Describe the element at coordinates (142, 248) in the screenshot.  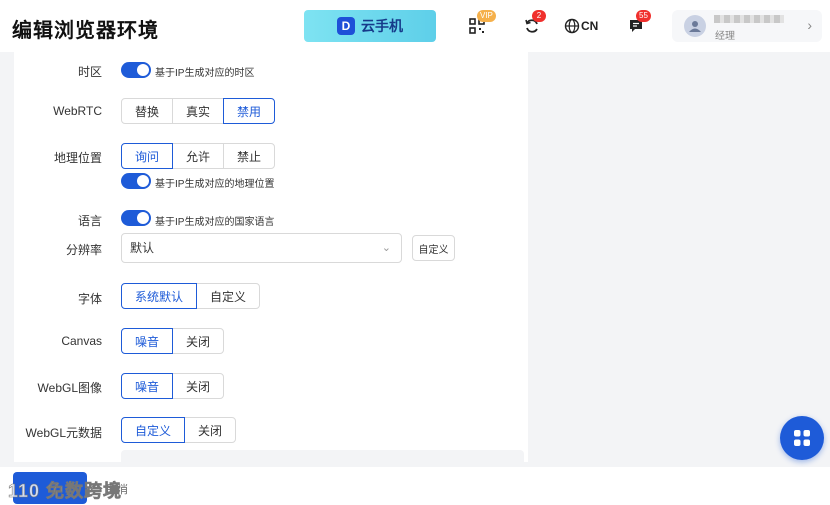
I see `resolution-value: 默认` at that location.